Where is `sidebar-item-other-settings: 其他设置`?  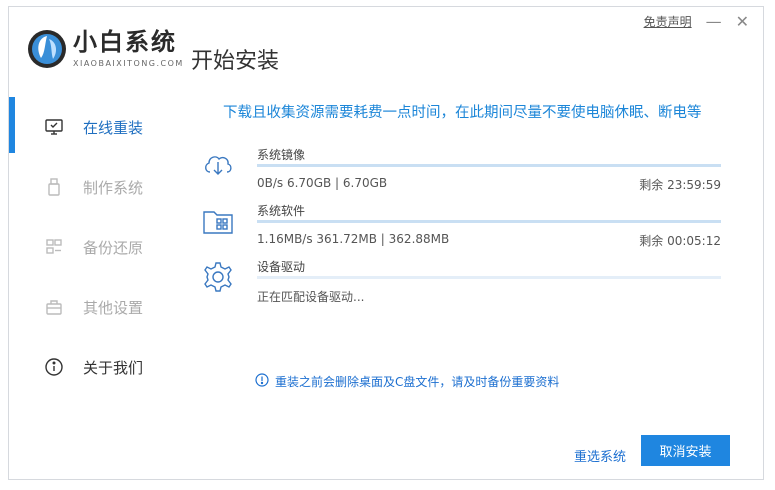 sidebar-item-other-settings: 其他设置 is located at coordinates (99, 307).